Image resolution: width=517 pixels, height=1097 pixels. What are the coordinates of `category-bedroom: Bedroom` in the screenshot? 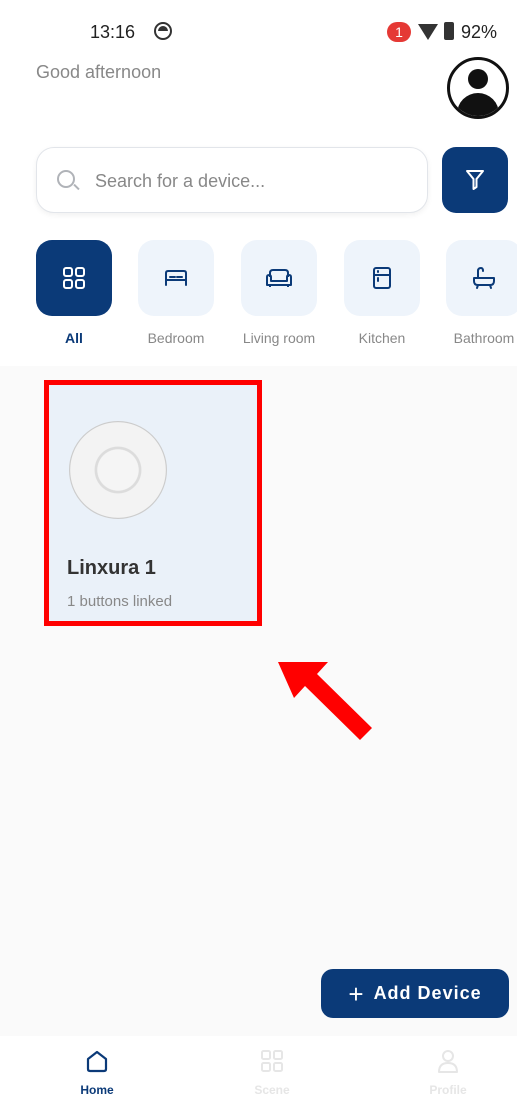 It's located at (176, 293).